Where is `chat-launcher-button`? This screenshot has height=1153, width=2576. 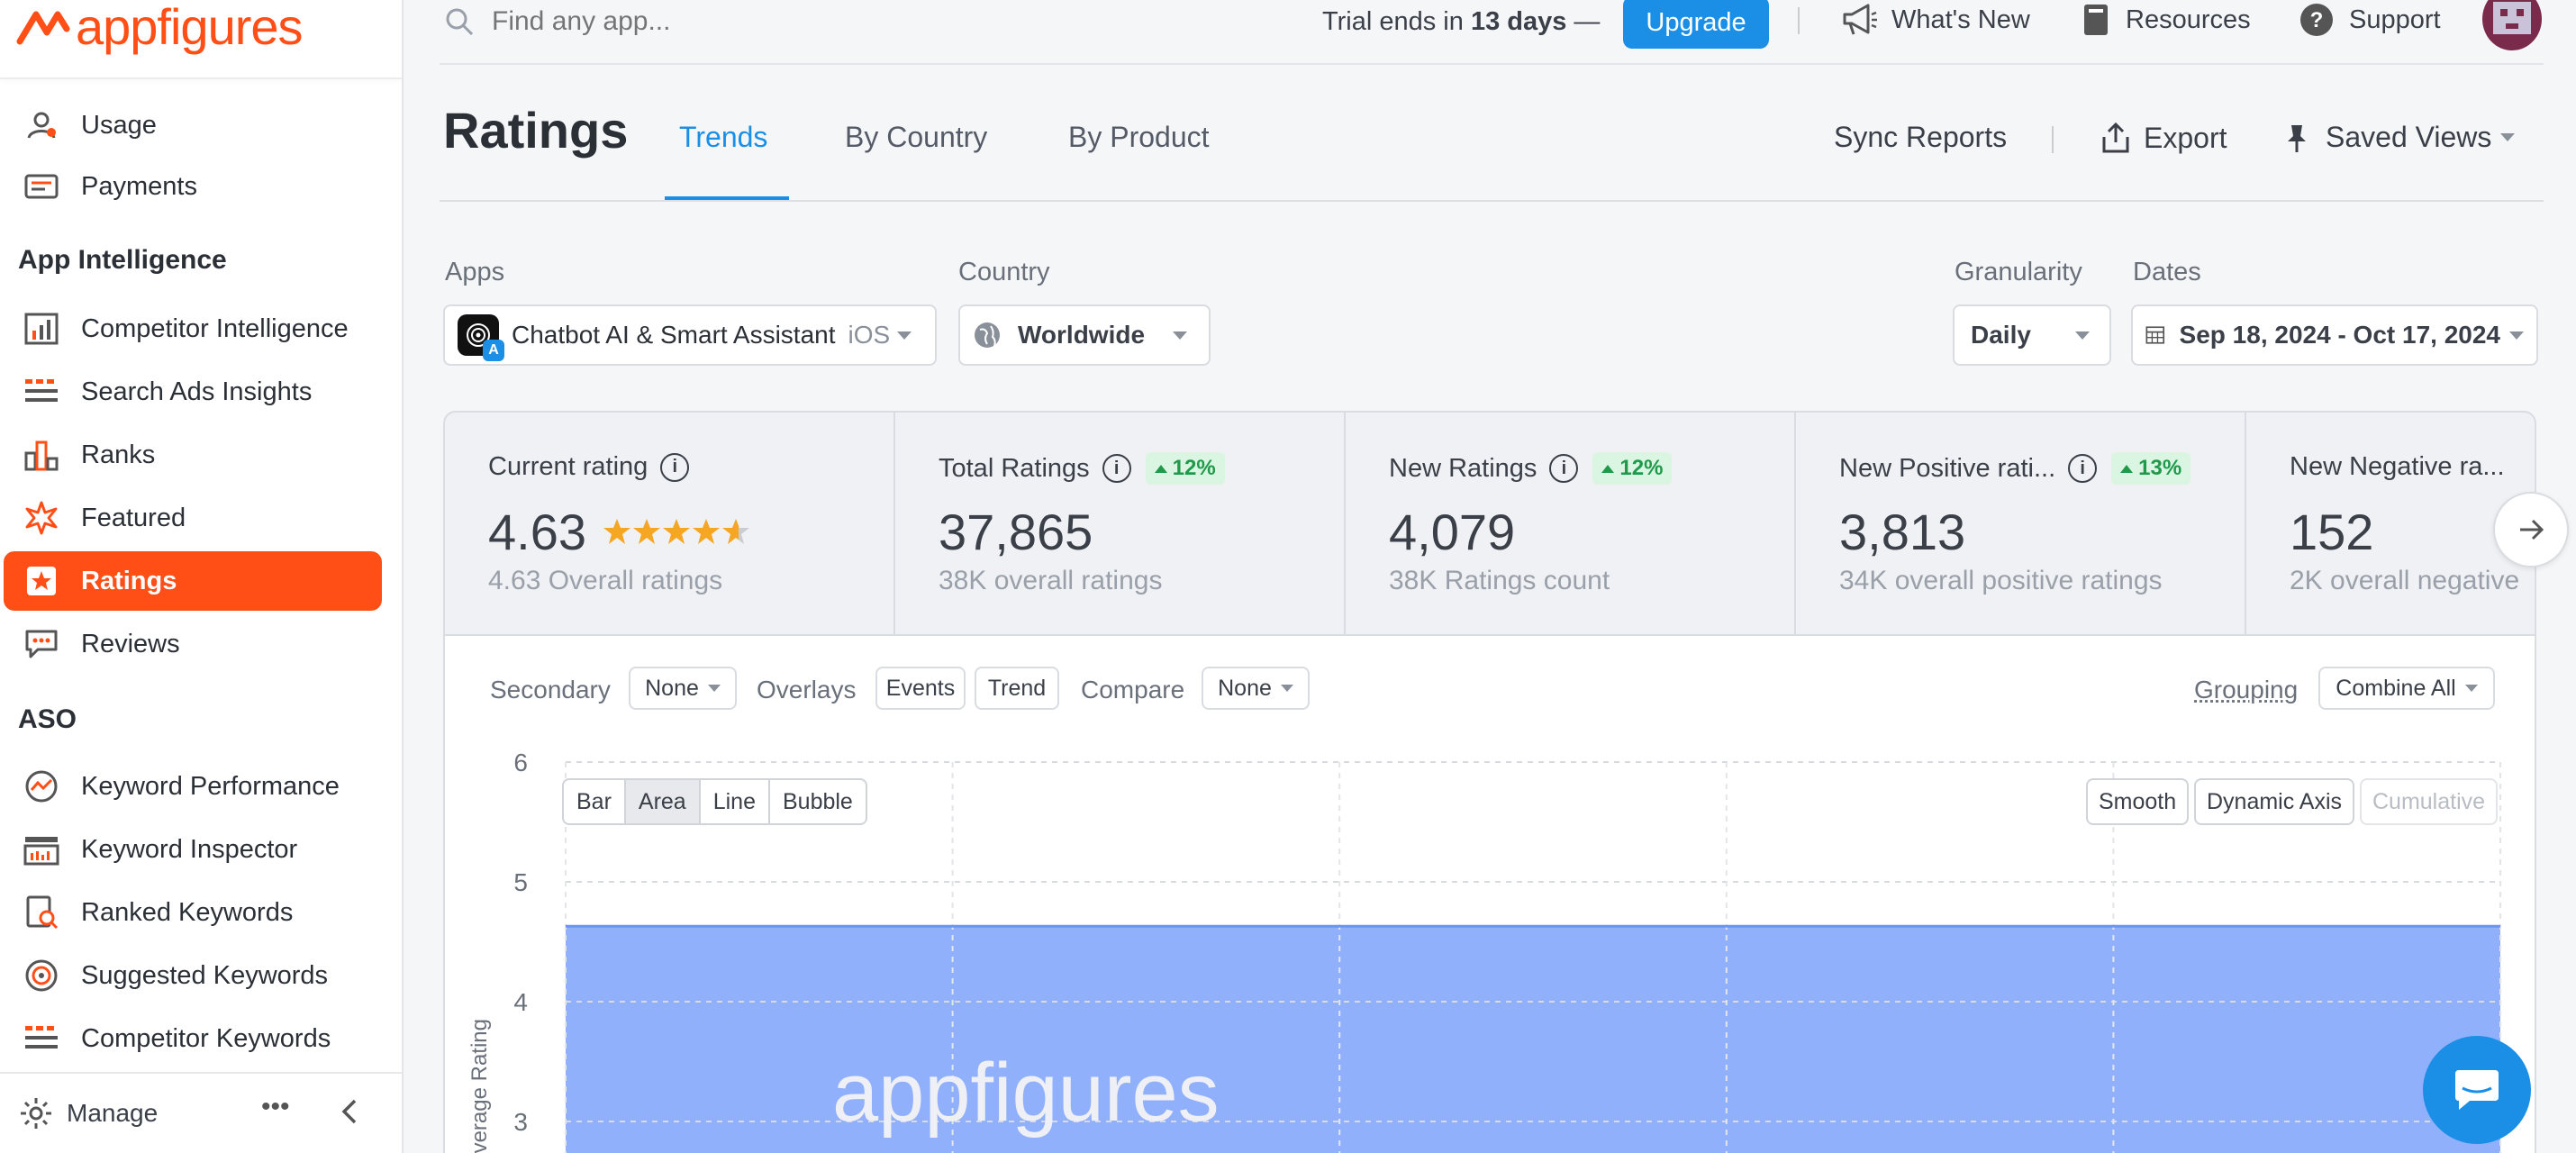
chat-launcher-button is located at coordinates (2477, 1090).